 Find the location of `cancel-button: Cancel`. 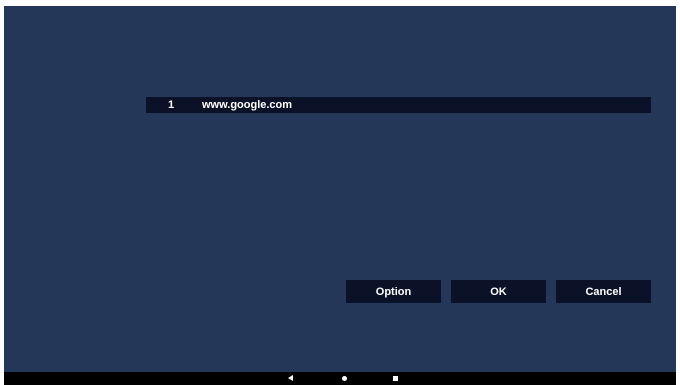

cancel-button: Cancel is located at coordinates (603, 291).